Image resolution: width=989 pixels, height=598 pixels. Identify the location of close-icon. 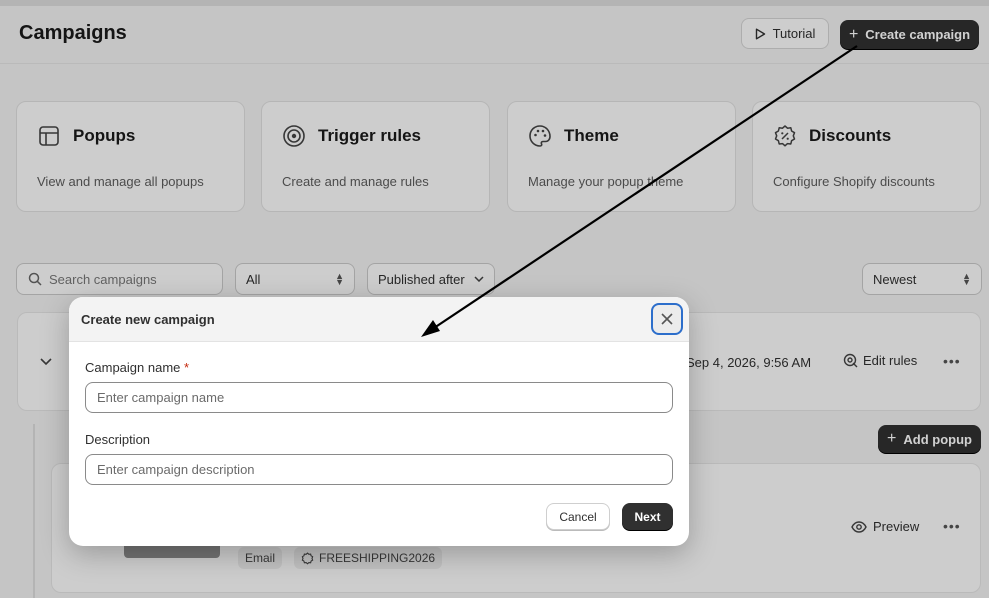
(667, 319).